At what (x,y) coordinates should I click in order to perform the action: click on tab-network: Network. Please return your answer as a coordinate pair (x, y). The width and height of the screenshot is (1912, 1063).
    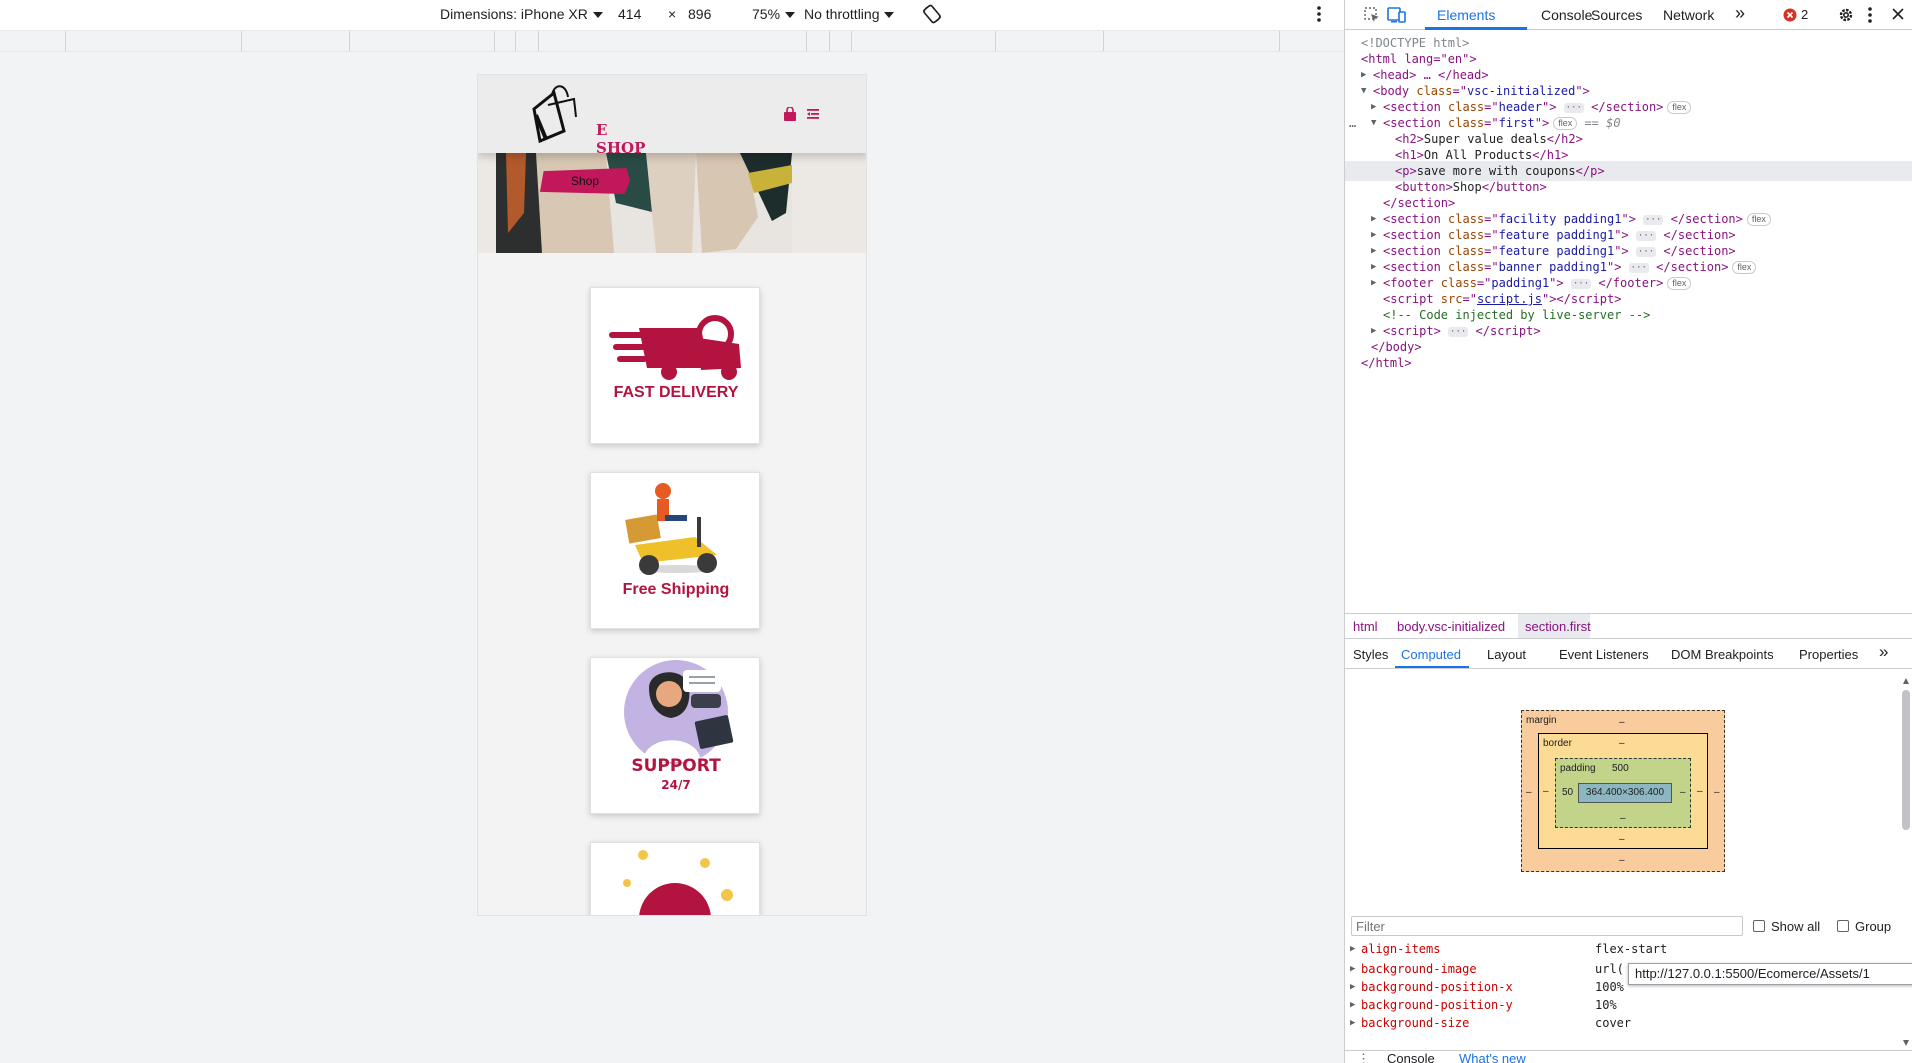
    Looking at the image, I should click on (1688, 15).